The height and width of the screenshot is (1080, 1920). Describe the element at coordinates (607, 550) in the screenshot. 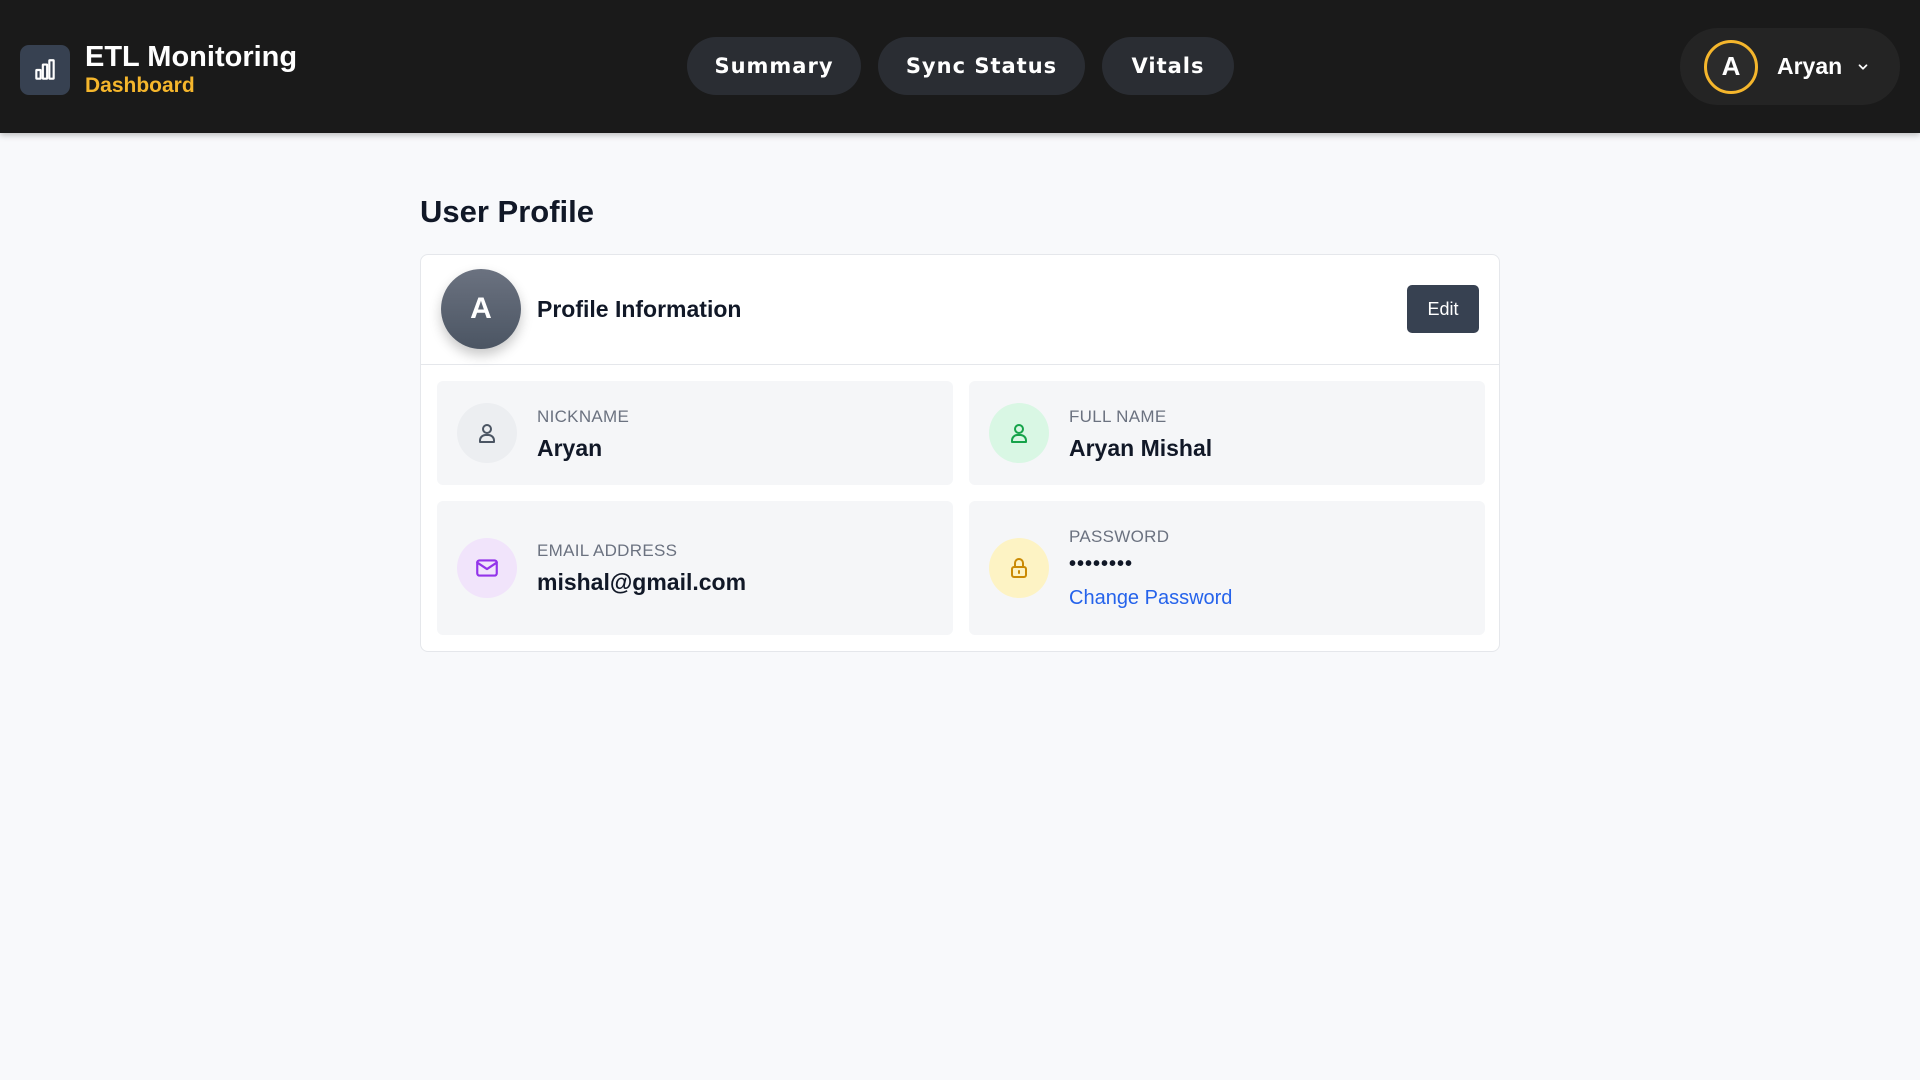

I see `email-label: EMAIL ADDRESS` at that location.